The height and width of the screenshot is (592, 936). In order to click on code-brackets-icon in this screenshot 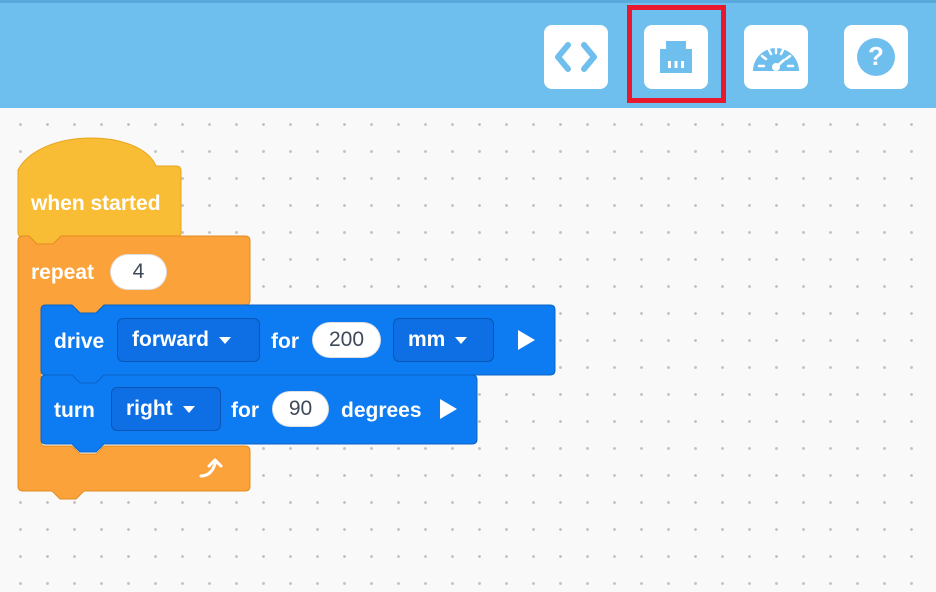, I will do `click(576, 57)`.